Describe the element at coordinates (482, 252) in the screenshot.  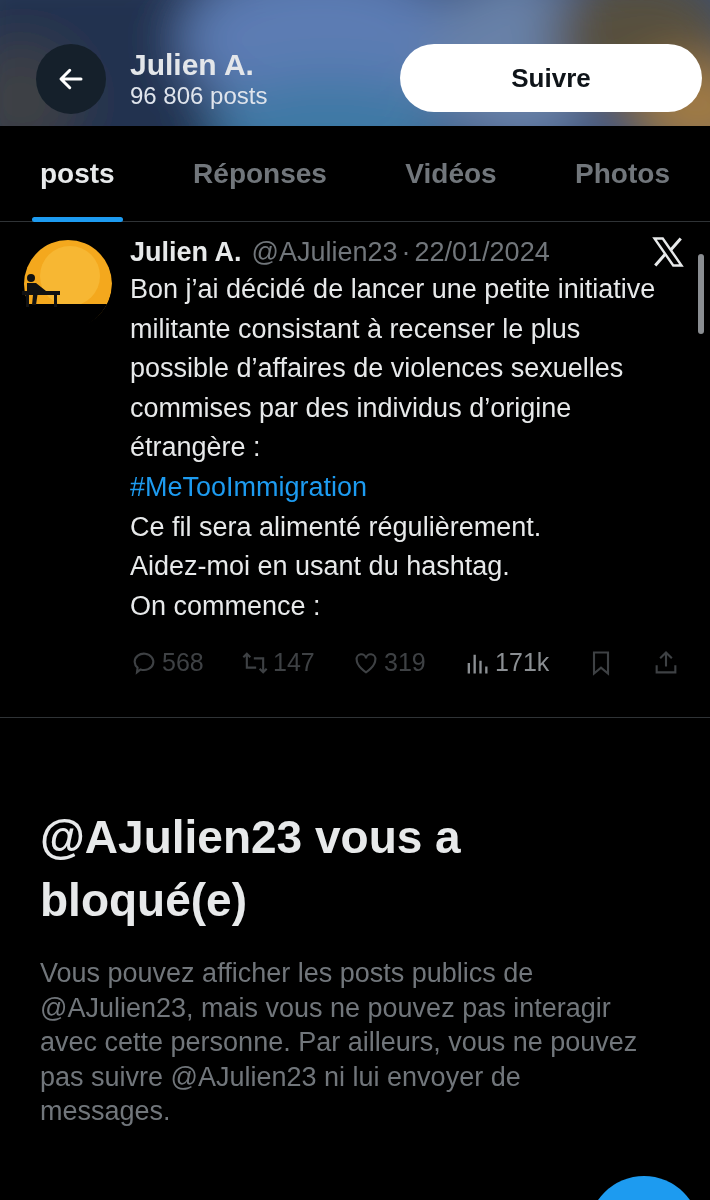
I see `post-date: 22/01/2024` at that location.